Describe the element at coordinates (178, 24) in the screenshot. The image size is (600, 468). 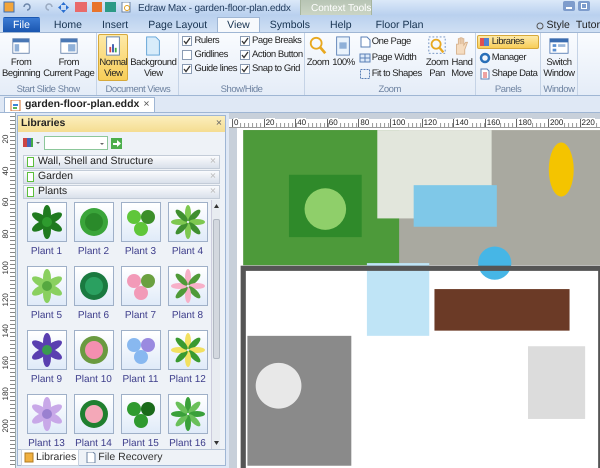
I see `ribbon-tab: Page Layout` at that location.